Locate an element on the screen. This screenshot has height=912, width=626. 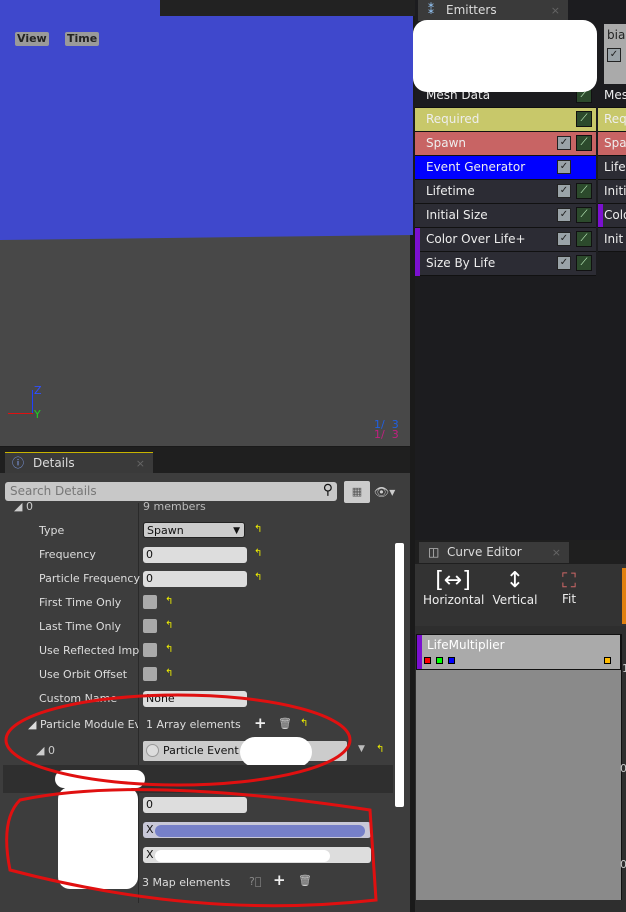
emitter-2-module-row: Req is located at coordinates (612, 120).